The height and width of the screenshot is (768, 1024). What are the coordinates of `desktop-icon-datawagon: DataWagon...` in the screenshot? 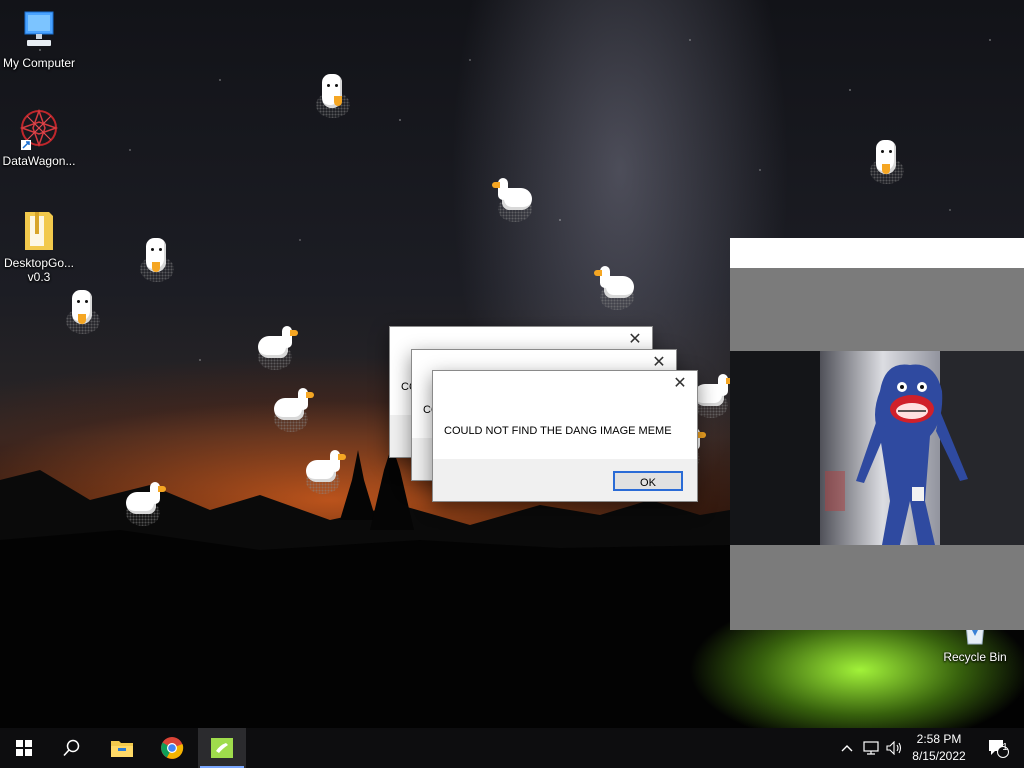 It's located at (39, 138).